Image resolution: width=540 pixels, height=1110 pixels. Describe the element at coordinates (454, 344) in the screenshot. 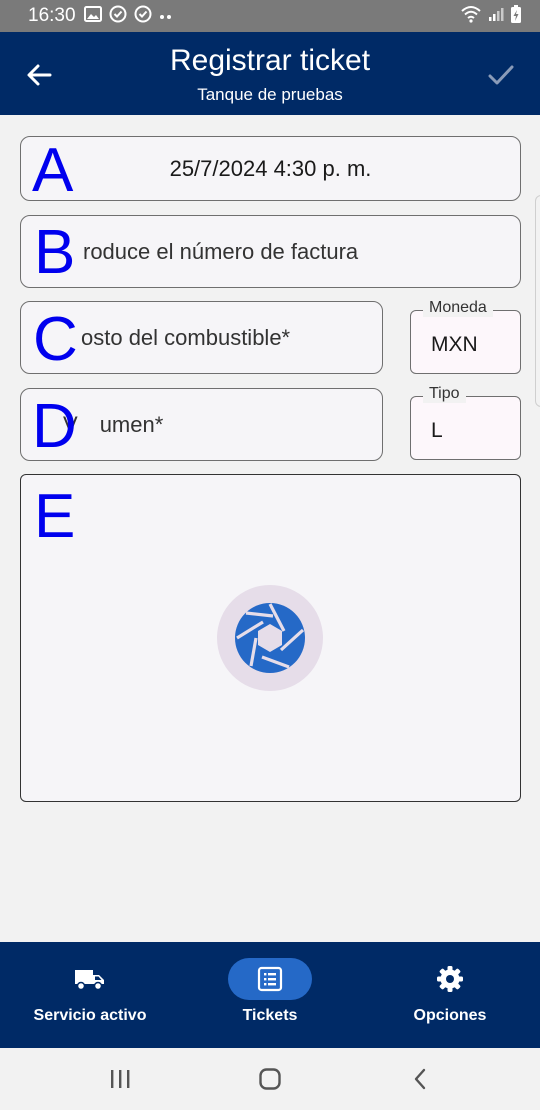

I see `currency-value: MXN` at that location.